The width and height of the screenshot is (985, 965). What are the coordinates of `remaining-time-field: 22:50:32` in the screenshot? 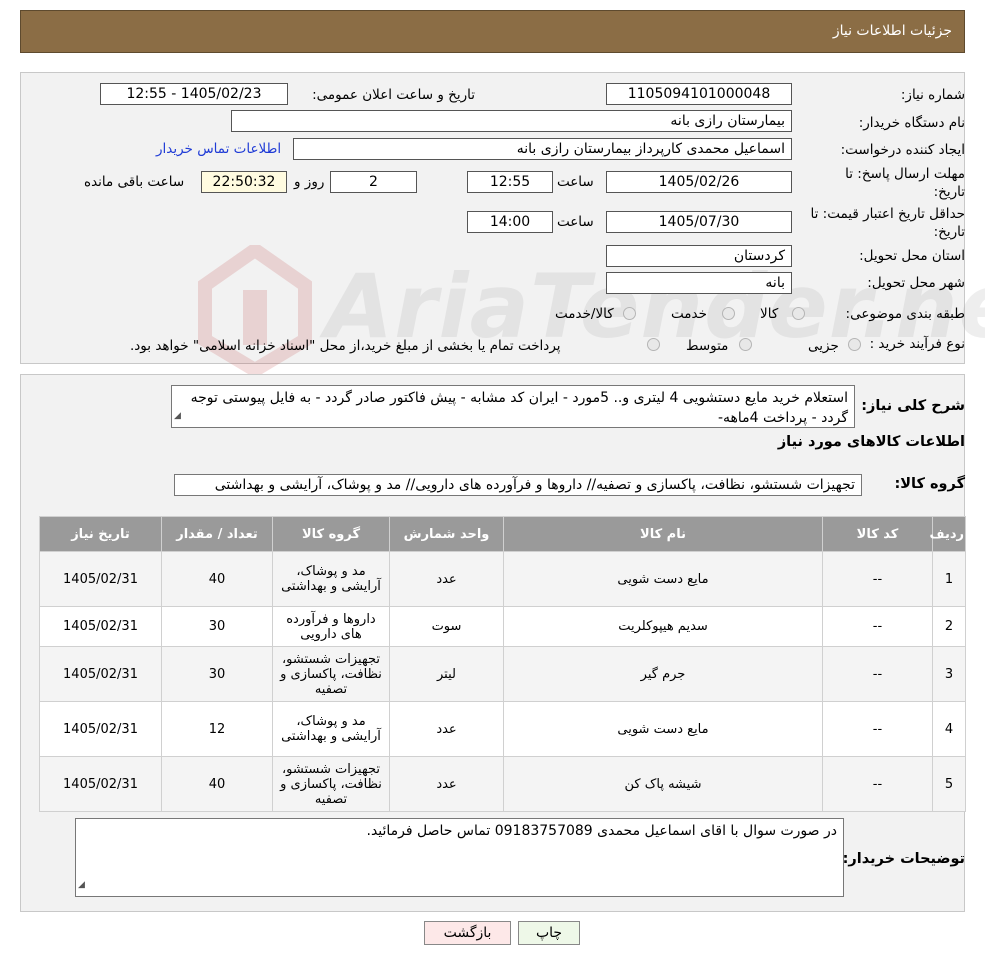 It's located at (244, 182).